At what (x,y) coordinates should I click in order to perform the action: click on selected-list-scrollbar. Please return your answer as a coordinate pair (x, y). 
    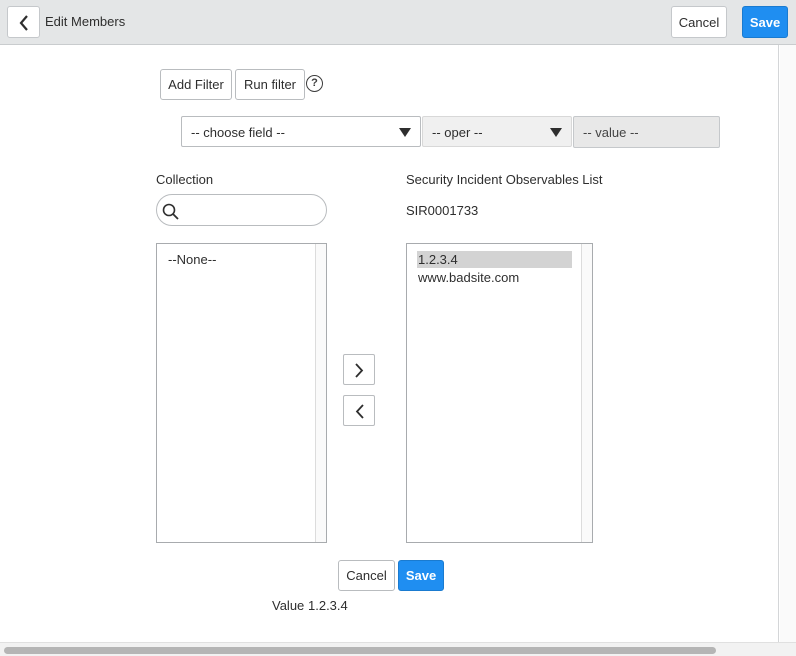
    Looking at the image, I should click on (586, 393).